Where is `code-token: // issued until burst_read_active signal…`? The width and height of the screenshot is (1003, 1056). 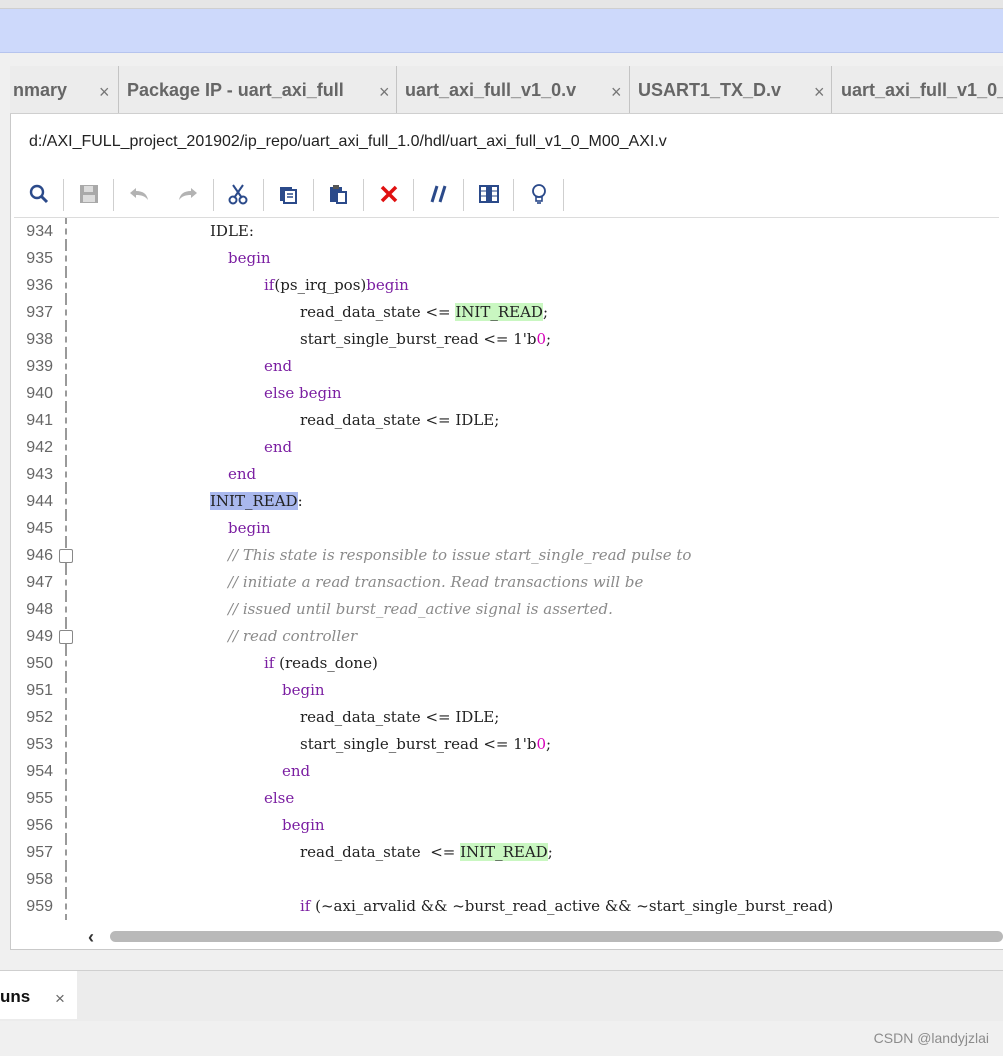 code-token: // issued until burst_read_active signal… is located at coordinates (420, 609).